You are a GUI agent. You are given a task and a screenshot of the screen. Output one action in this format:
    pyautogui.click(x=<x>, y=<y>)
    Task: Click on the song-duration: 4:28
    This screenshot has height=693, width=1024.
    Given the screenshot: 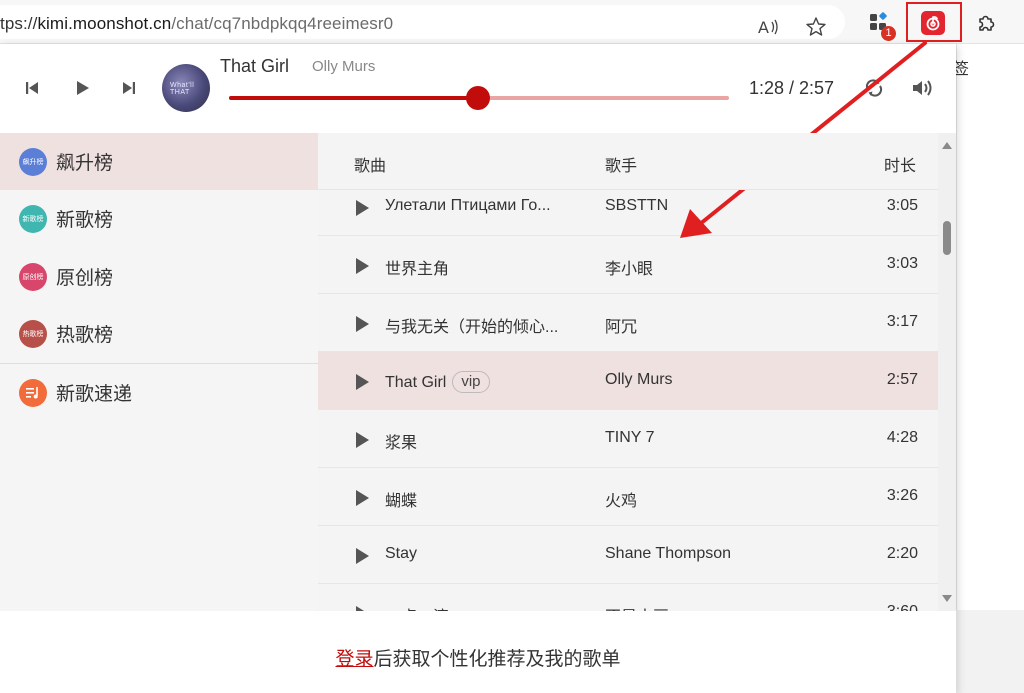 What is the action you would take?
    pyautogui.click(x=902, y=437)
    